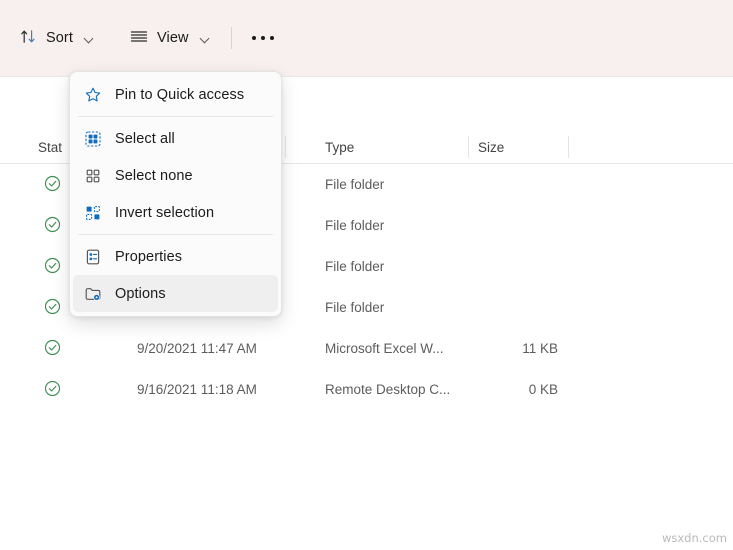  I want to click on select-all-icon, so click(93, 139).